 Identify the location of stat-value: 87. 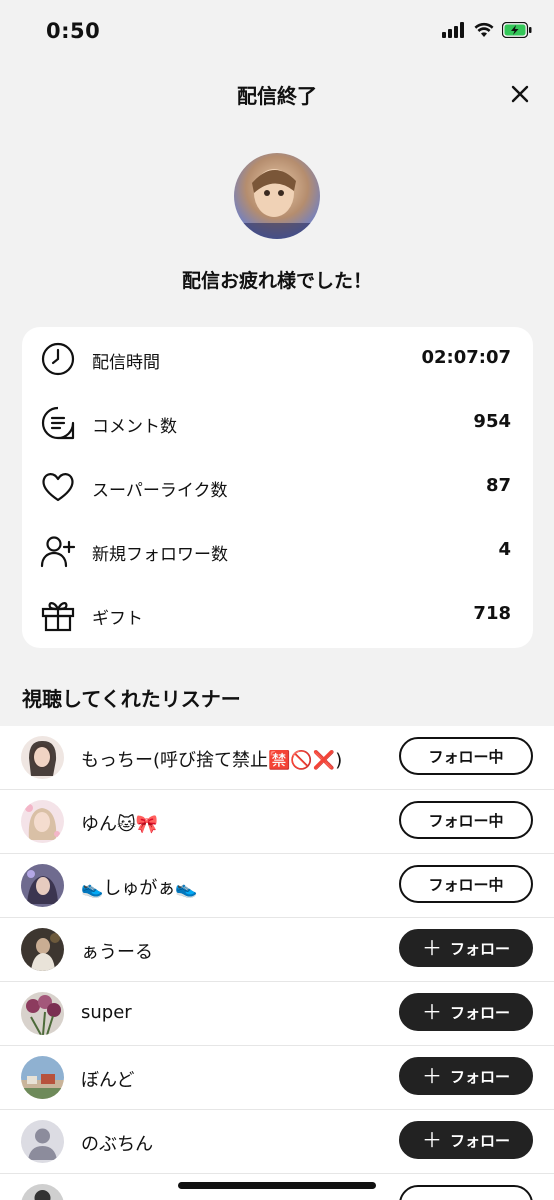
(498, 485).